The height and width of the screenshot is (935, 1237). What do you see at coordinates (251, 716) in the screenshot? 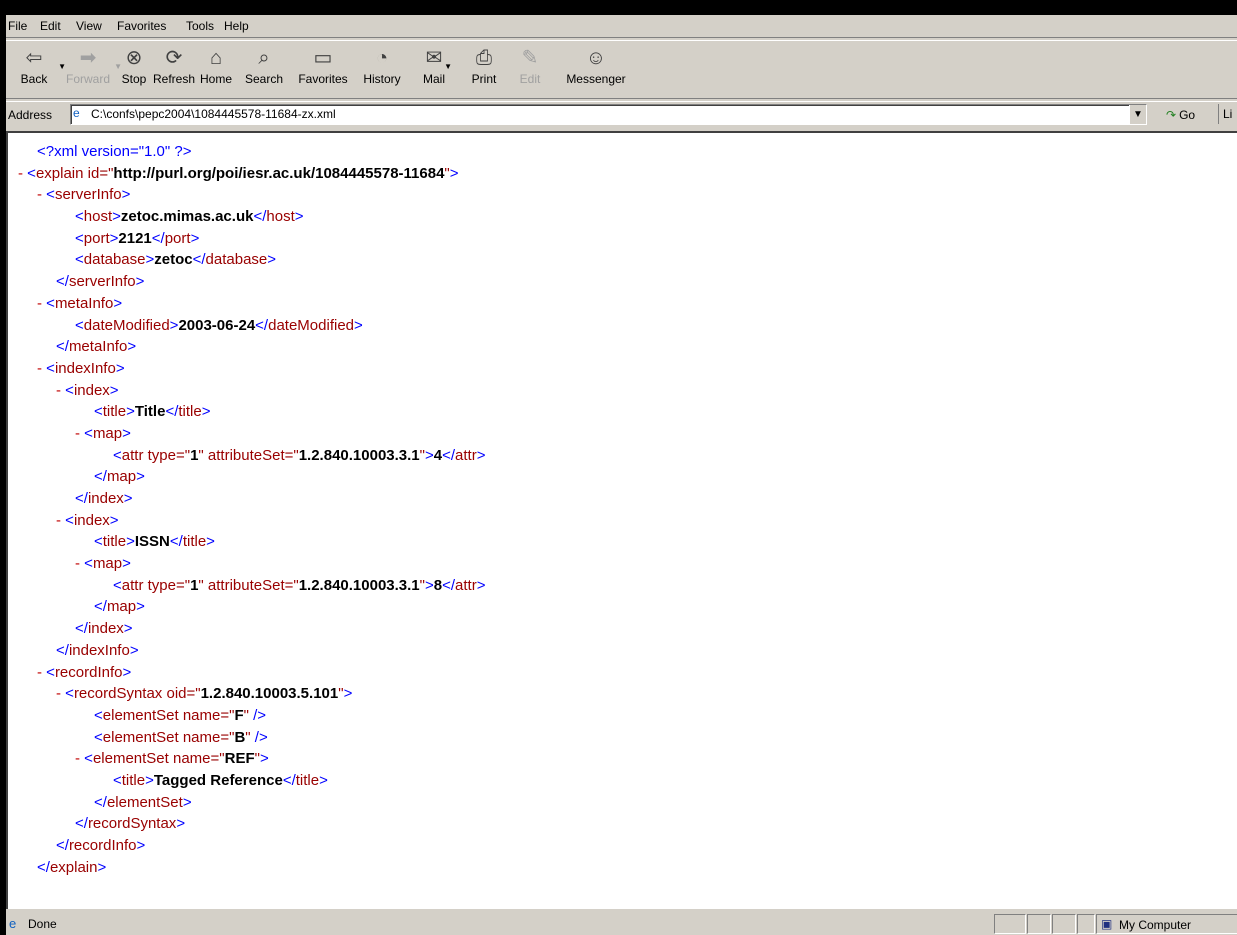
I see `xml-line: <elementSet name="F" />` at bounding box center [251, 716].